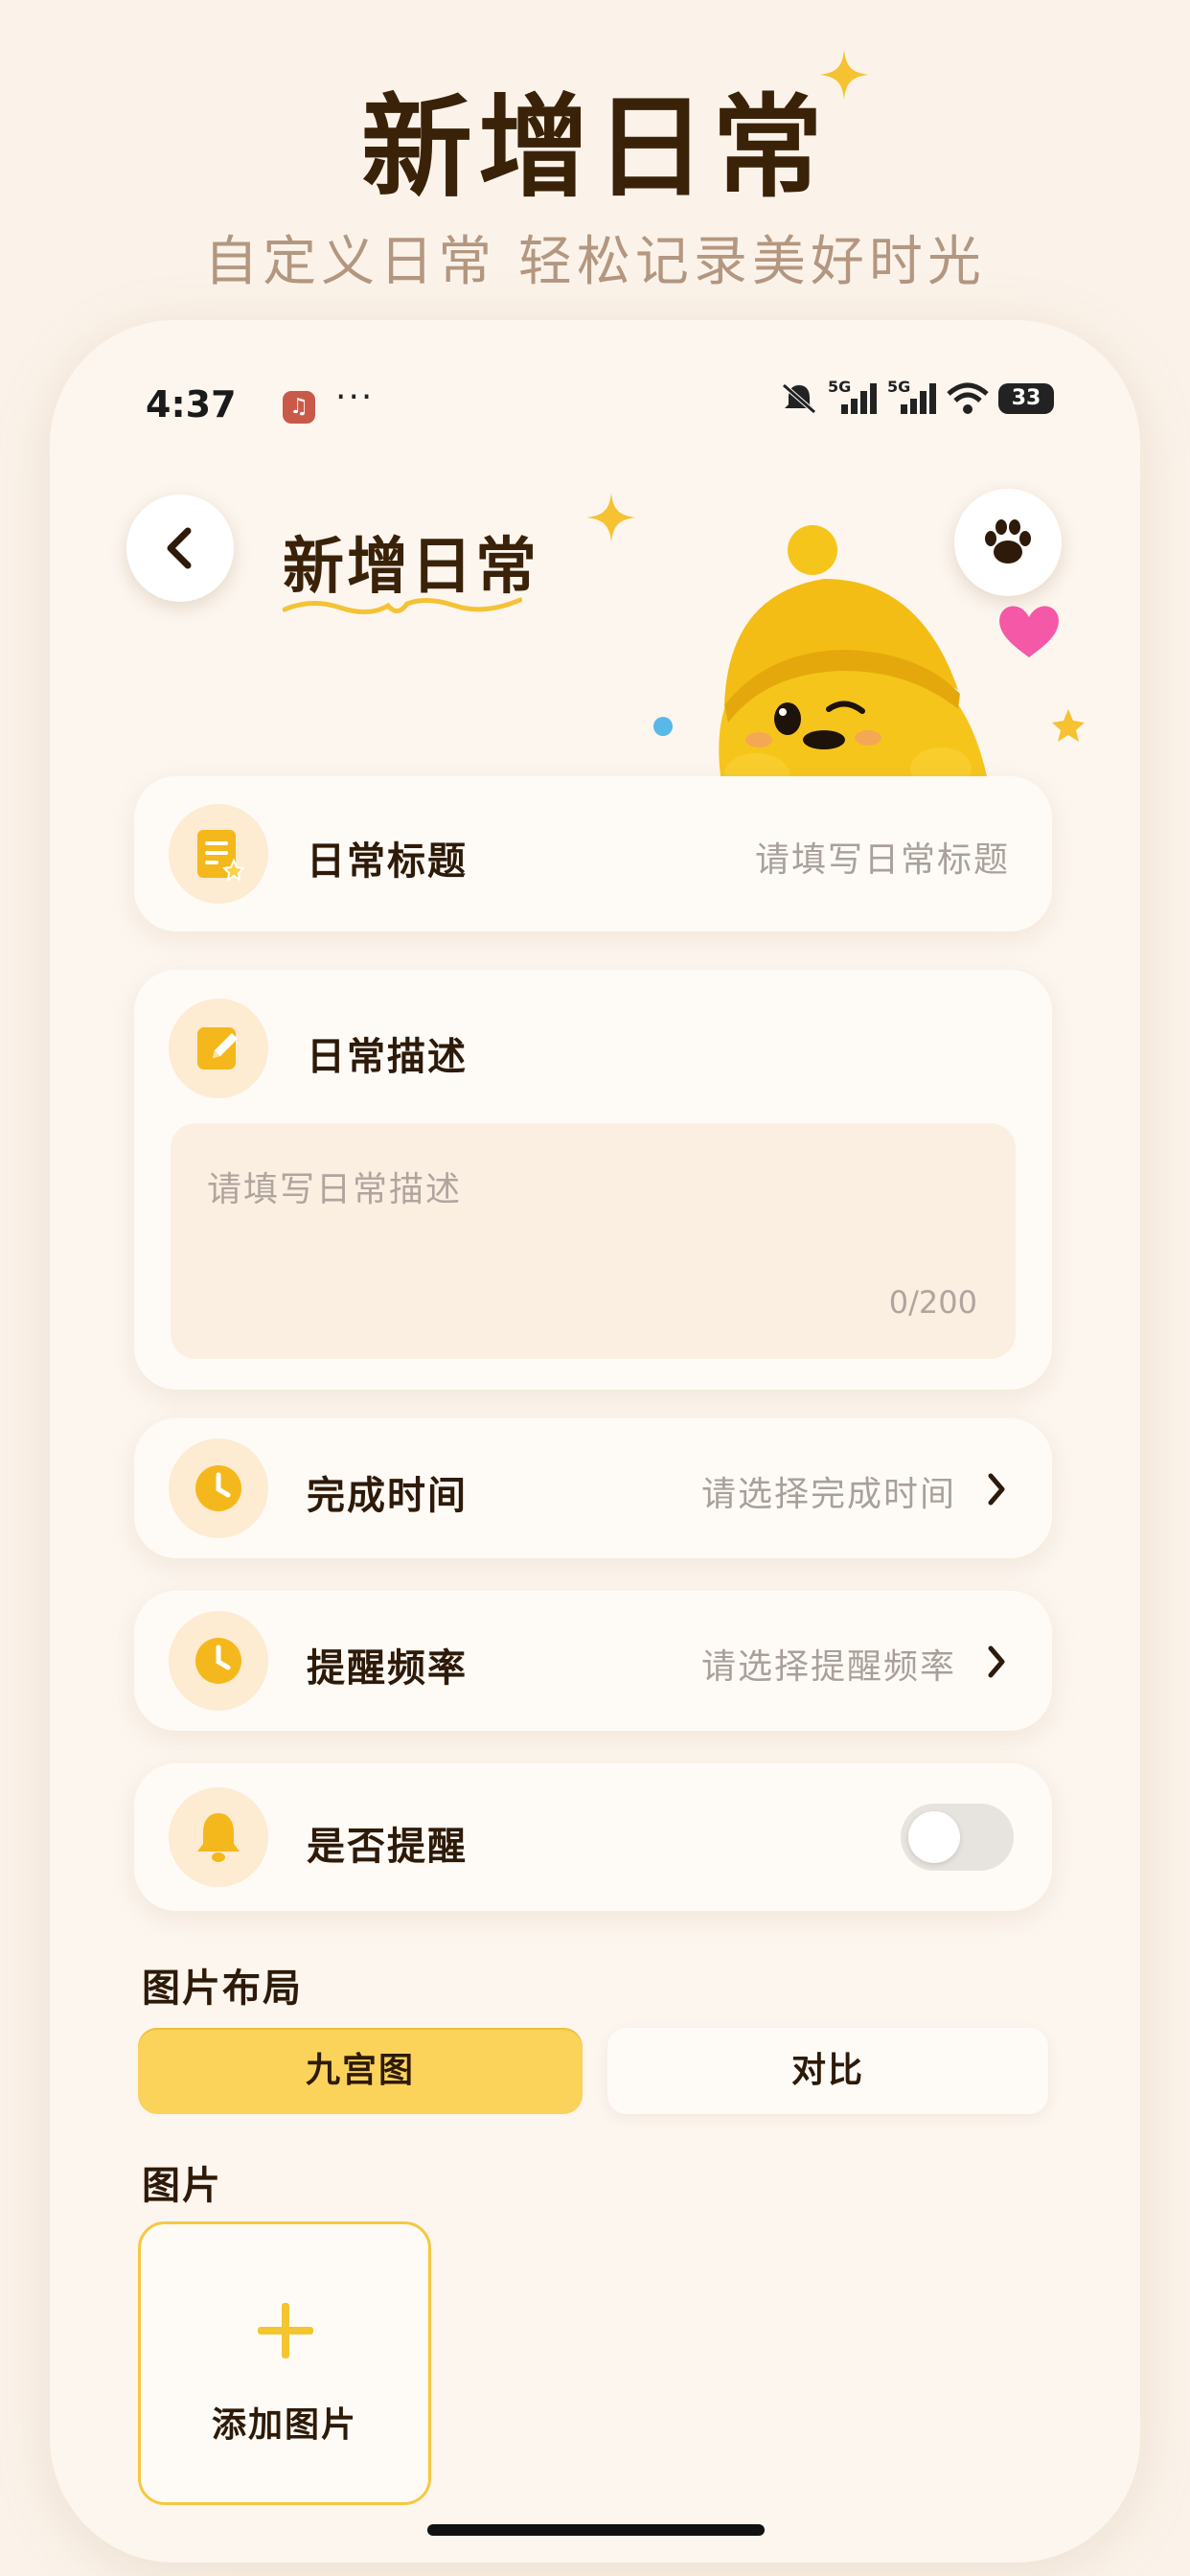  Describe the element at coordinates (869, 655) in the screenshot. I see `mascot-illustration` at that location.